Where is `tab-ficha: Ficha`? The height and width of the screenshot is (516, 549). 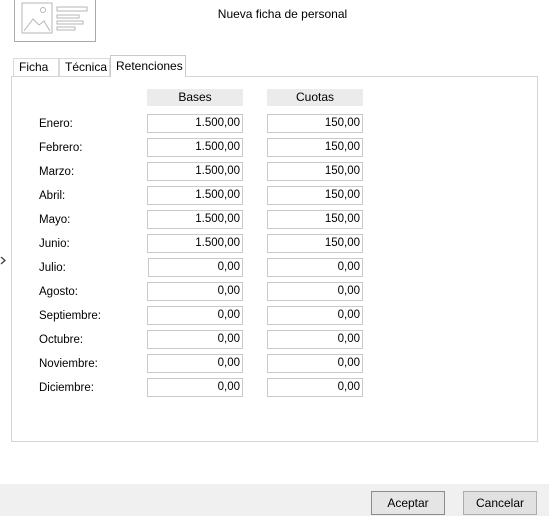
tab-ficha: Ficha is located at coordinates (36, 67).